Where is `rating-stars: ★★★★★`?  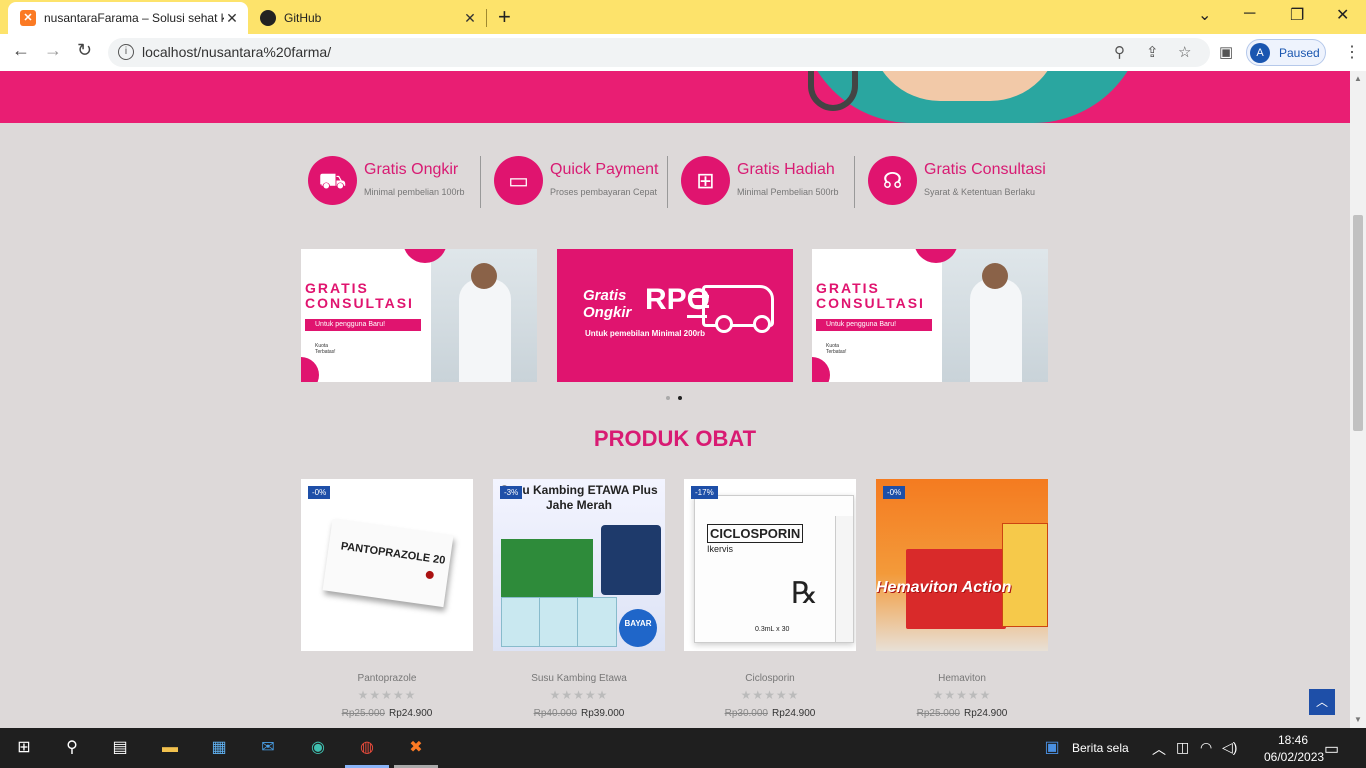 rating-stars: ★★★★★ is located at coordinates (770, 695).